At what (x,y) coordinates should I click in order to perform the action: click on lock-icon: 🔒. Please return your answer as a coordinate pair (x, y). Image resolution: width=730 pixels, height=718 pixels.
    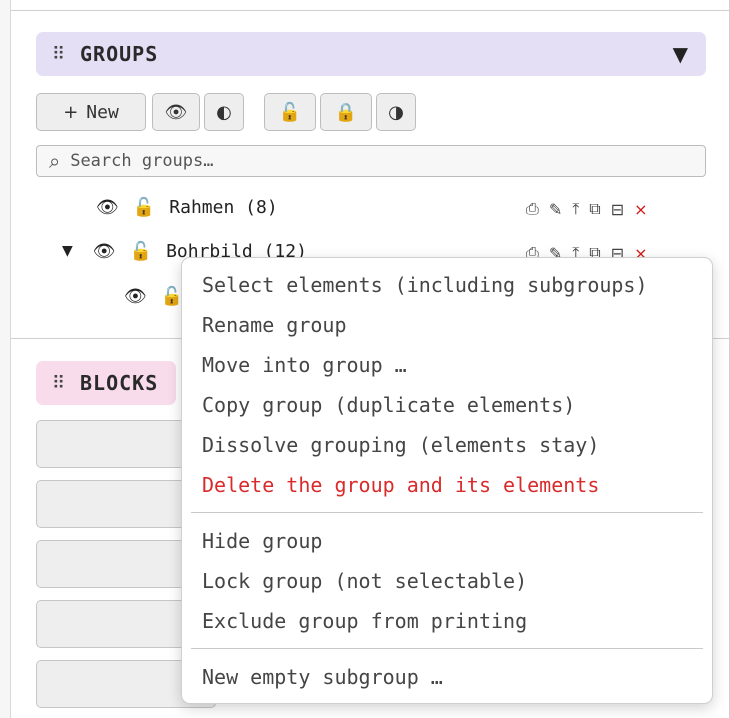
    Looking at the image, I should click on (346, 112).